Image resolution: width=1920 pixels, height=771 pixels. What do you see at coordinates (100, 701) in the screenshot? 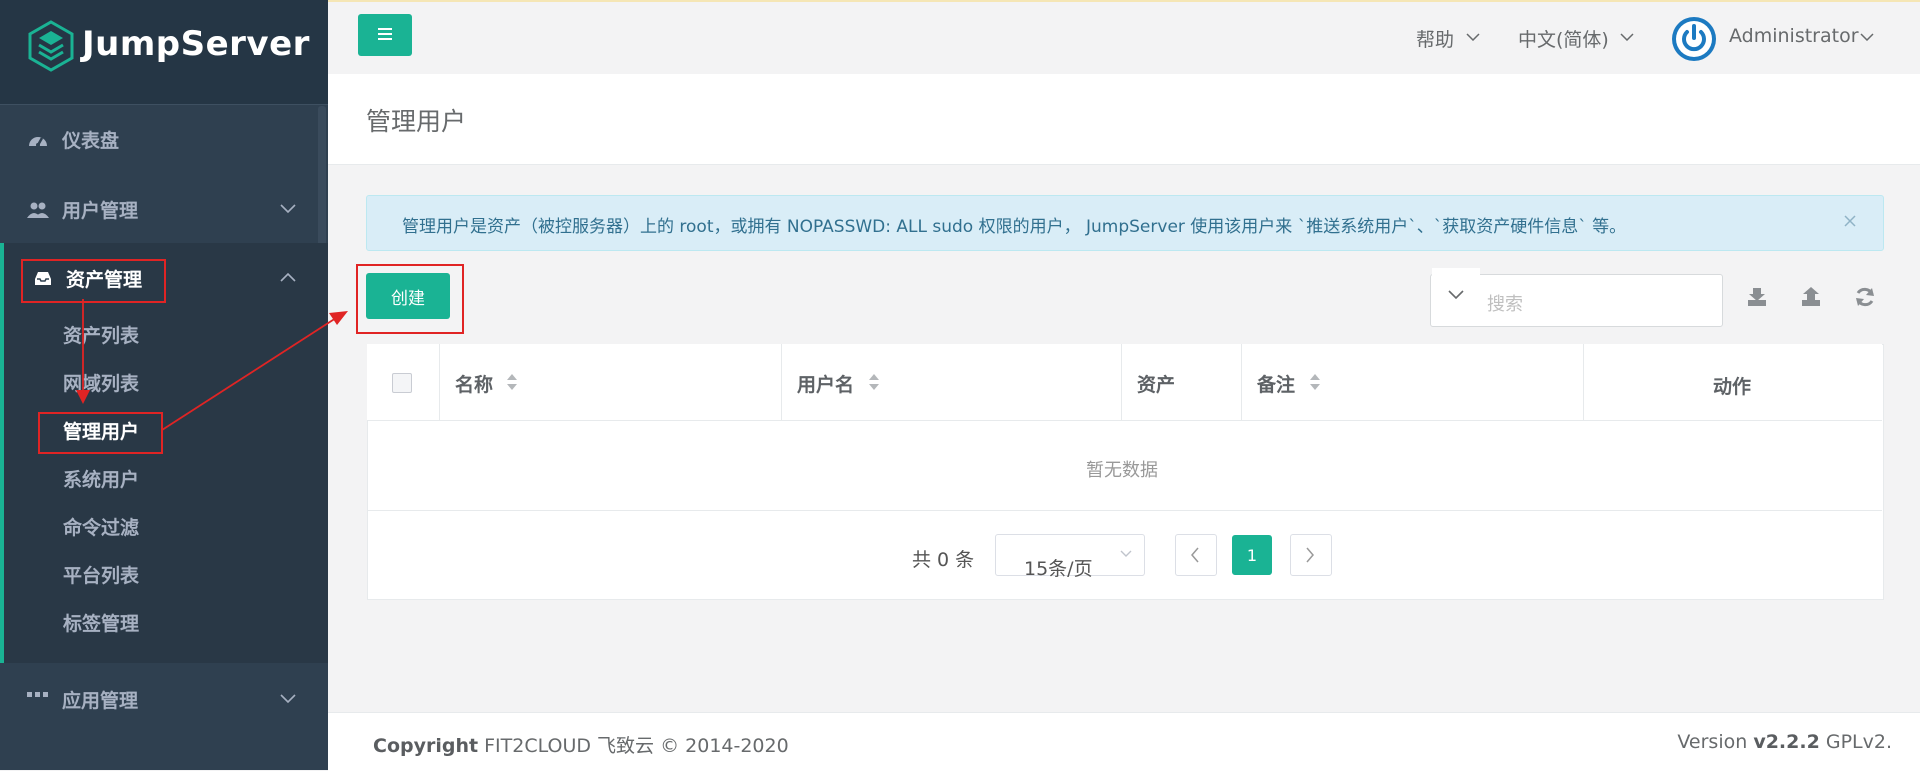
I see `sidebar-item-label: 应用管理` at bounding box center [100, 701].